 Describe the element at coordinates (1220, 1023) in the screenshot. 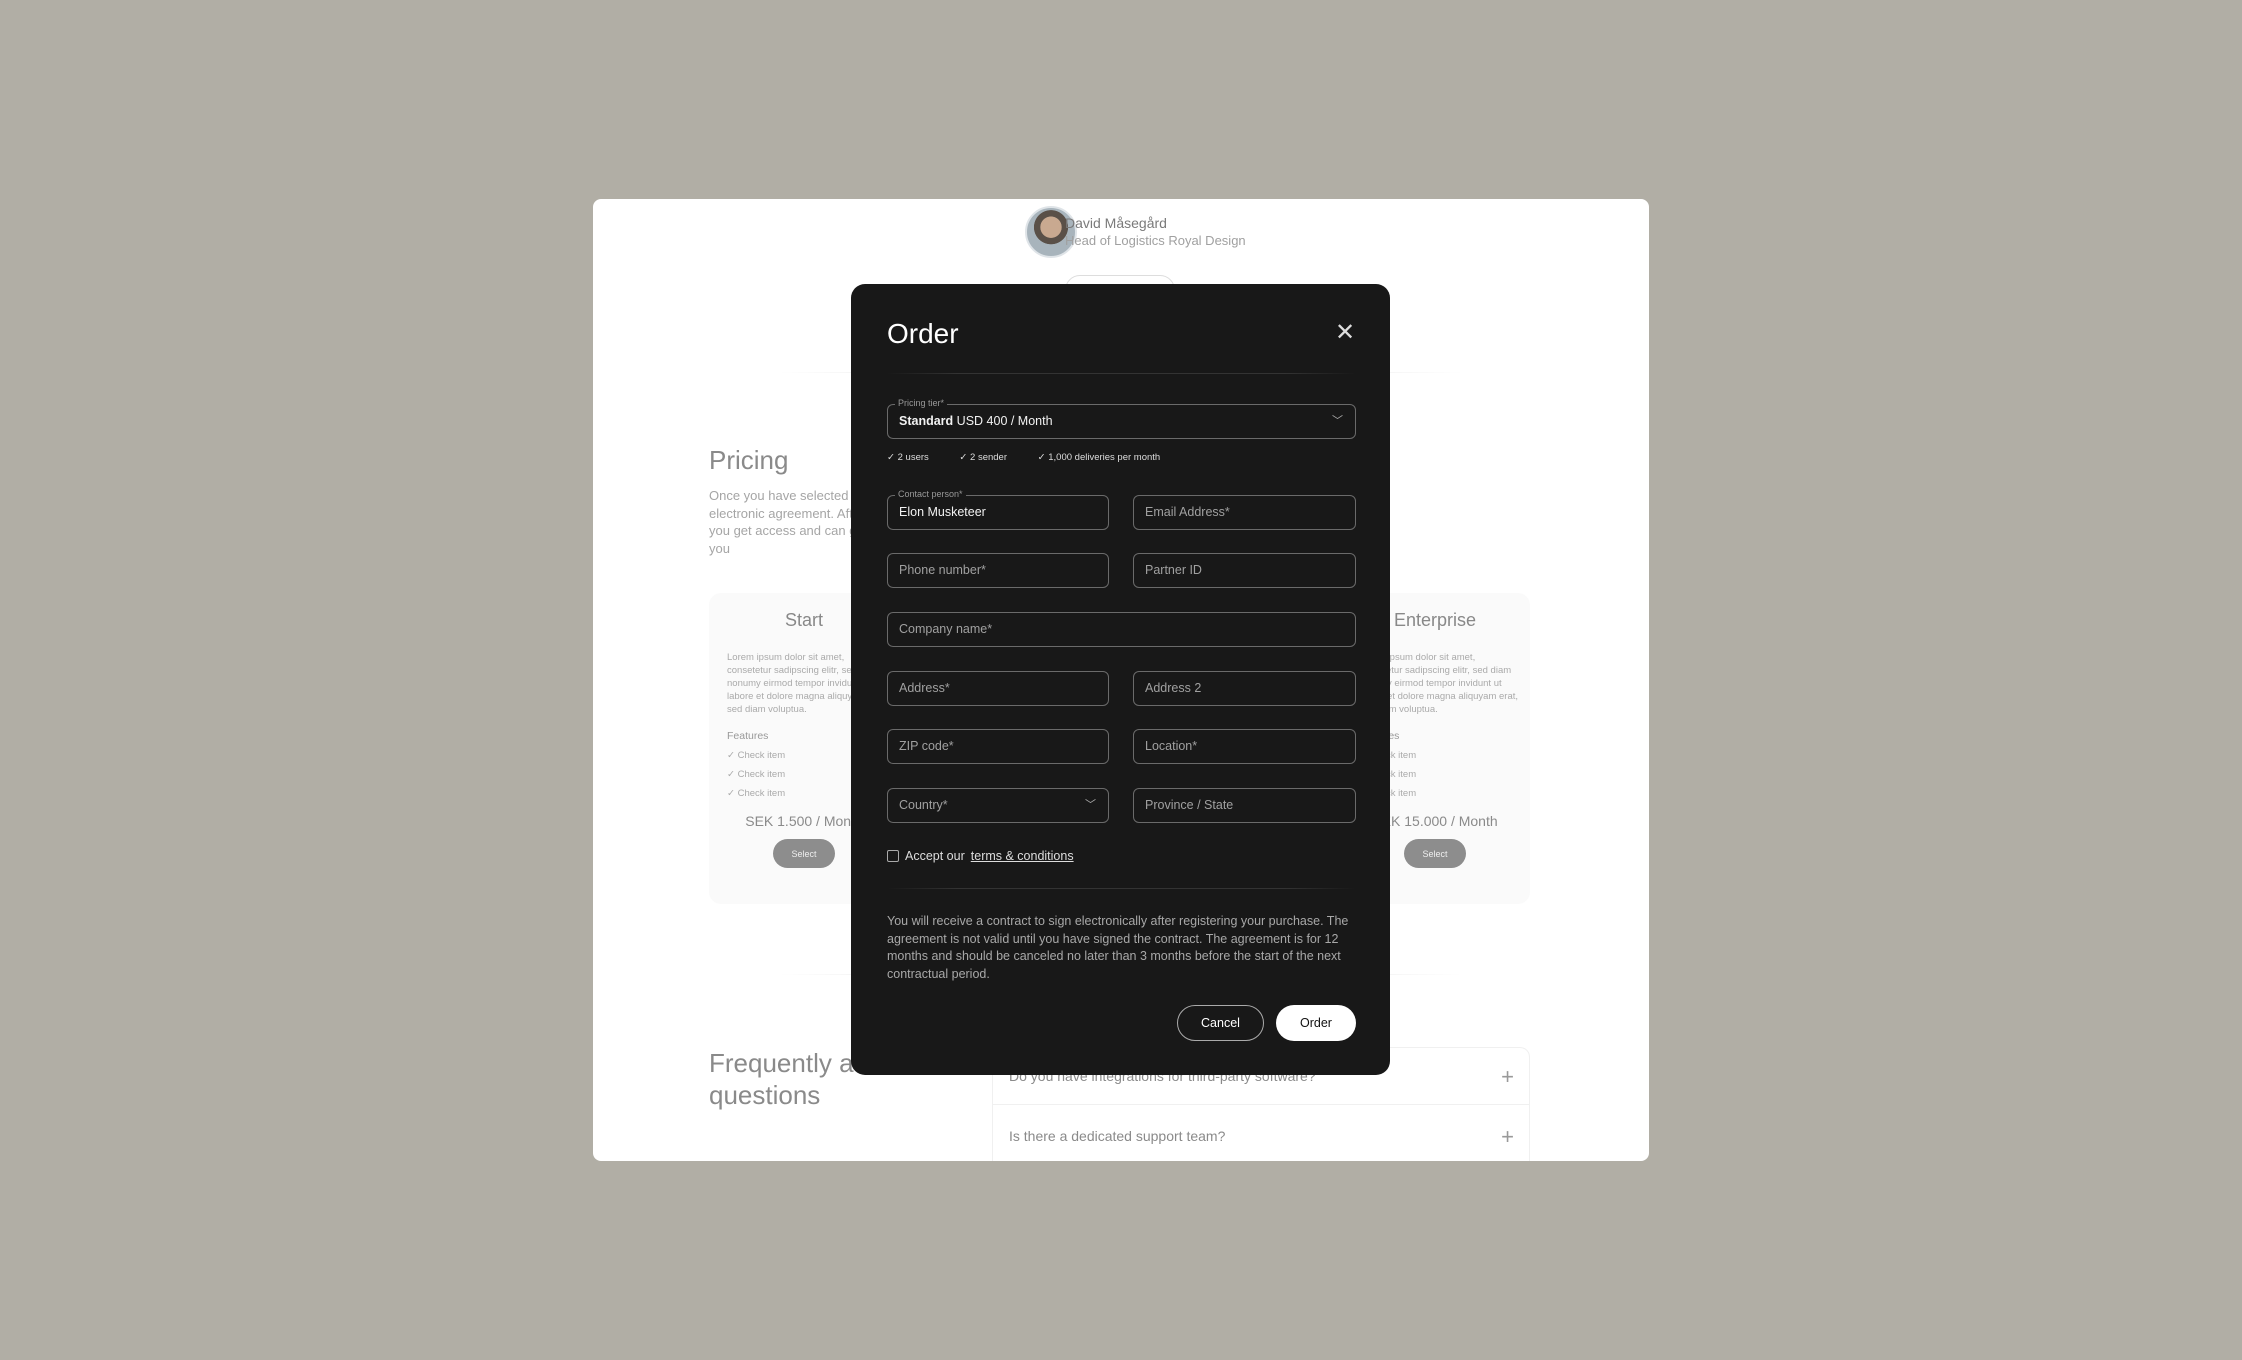

I see `cancel-button: Cancel` at that location.